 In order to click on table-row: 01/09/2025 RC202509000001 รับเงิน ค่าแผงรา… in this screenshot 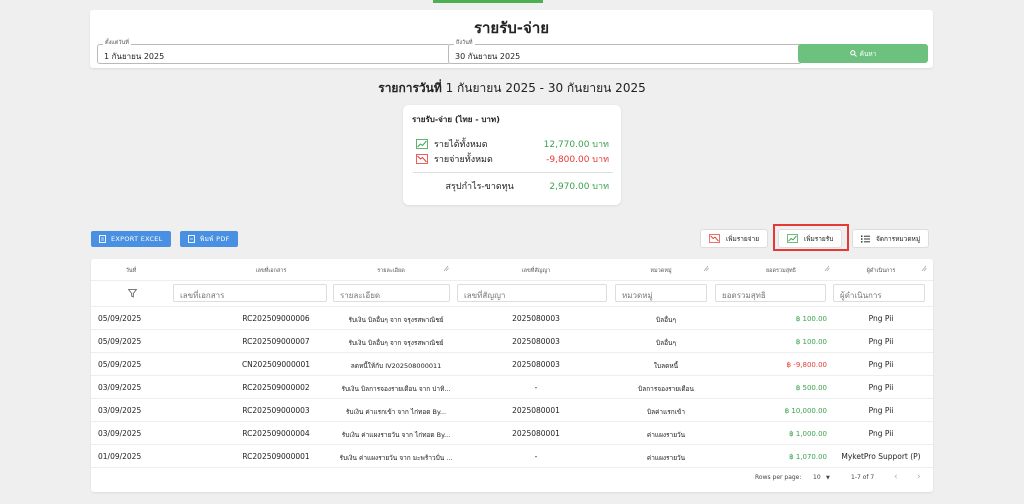, I will do `click(512, 456)`.